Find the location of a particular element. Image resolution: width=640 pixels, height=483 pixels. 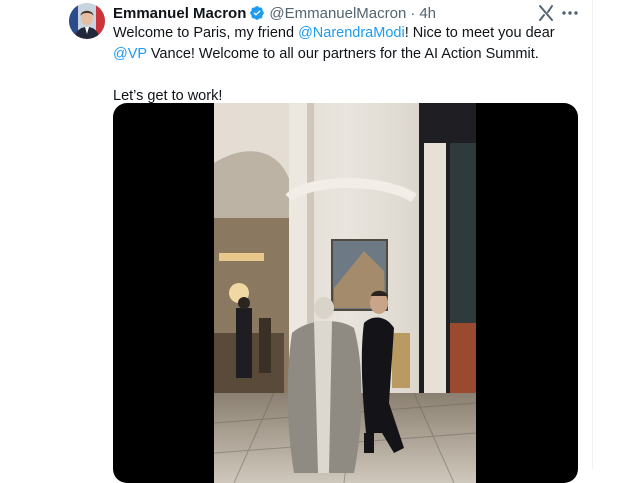

grok-icon is located at coordinates (546, 13).